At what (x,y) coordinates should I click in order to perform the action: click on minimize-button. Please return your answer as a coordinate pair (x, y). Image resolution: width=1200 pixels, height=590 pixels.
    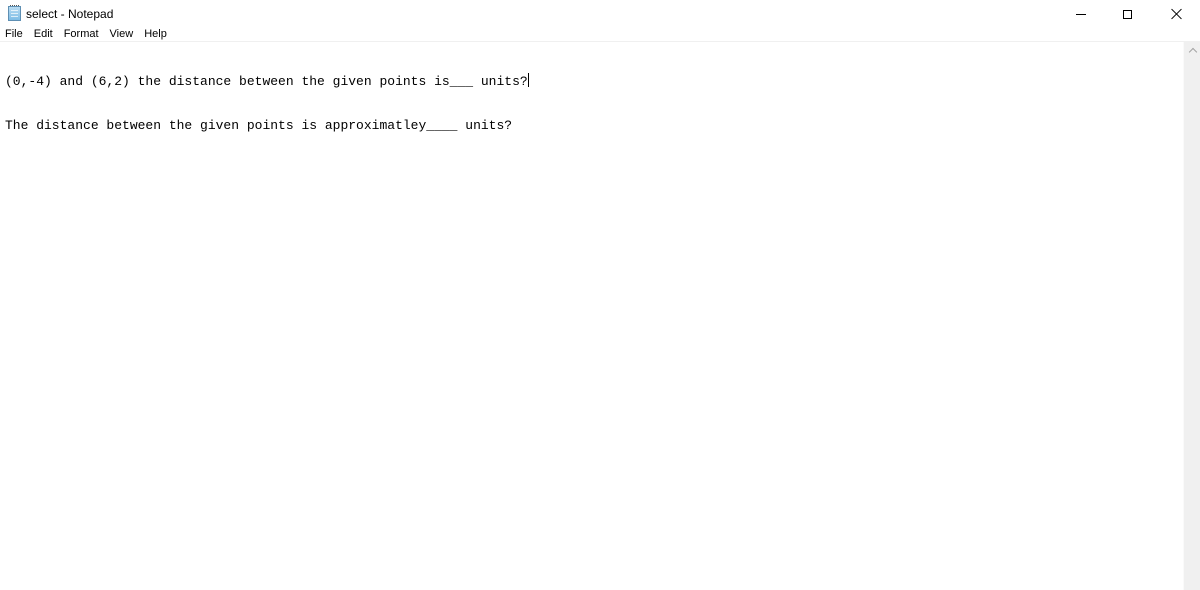
    Looking at the image, I should click on (1081, 14).